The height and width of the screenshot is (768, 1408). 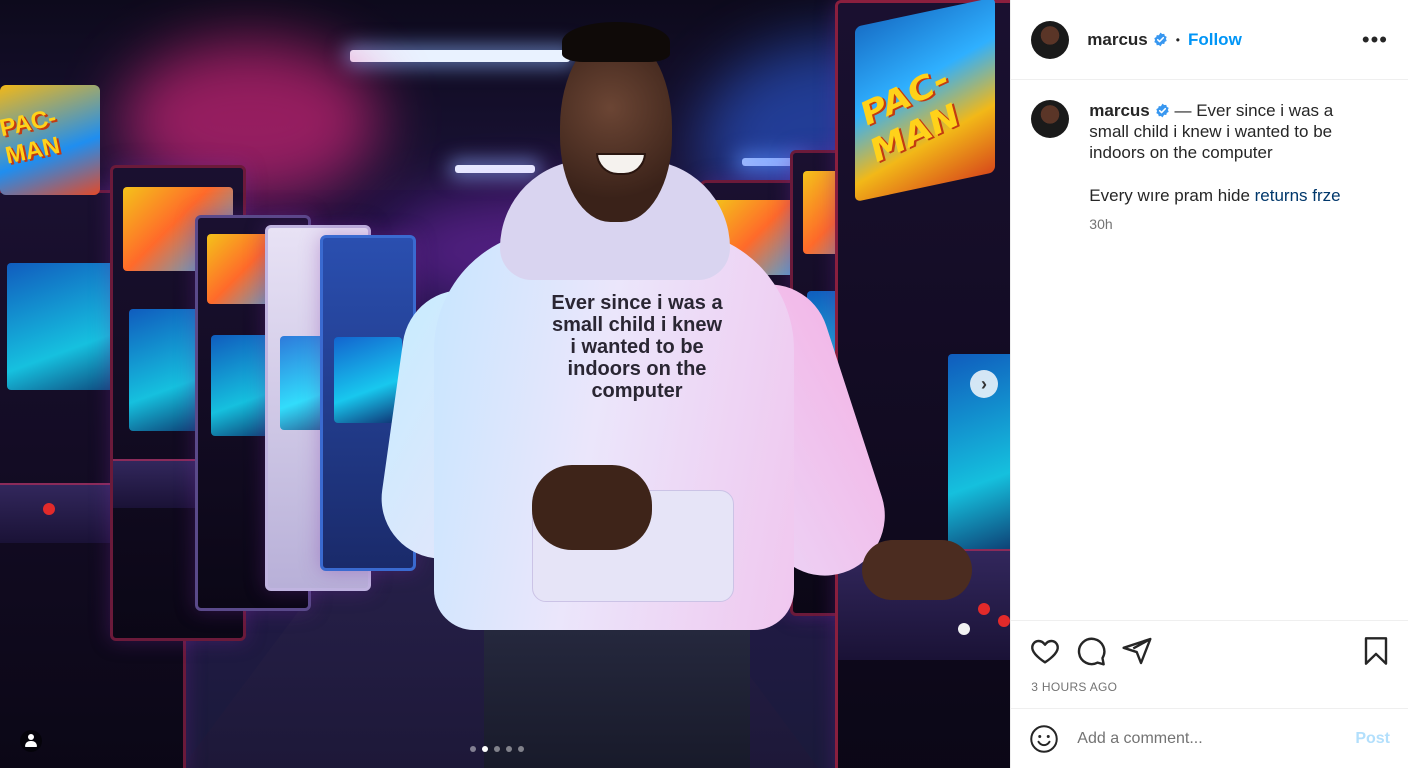 What do you see at coordinates (1376, 651) in the screenshot?
I see `bookmark-icon` at bounding box center [1376, 651].